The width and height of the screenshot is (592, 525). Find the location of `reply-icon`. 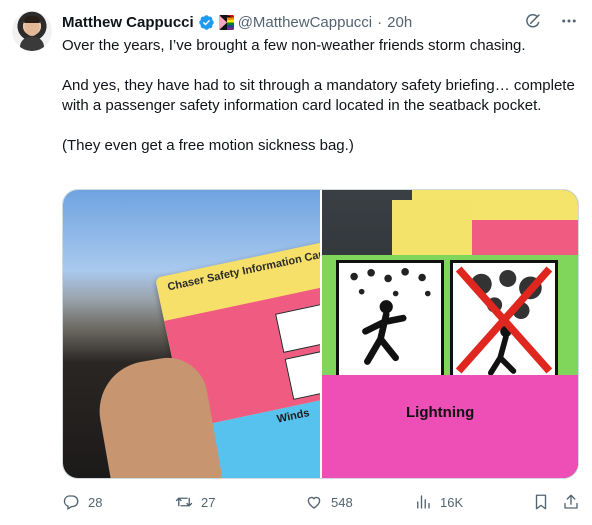

reply-icon is located at coordinates (71, 502).